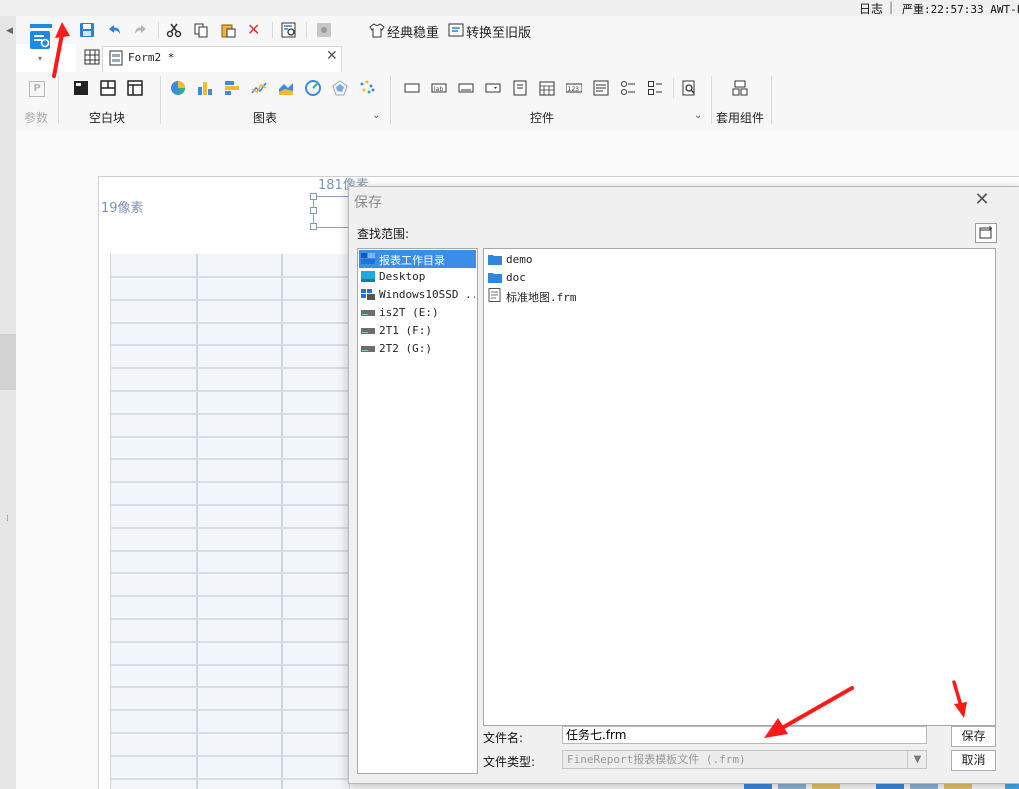 Image resolution: width=1019 pixels, height=789 pixels. Describe the element at coordinates (601, 88) in the screenshot. I see `textarea-control-icon` at that location.